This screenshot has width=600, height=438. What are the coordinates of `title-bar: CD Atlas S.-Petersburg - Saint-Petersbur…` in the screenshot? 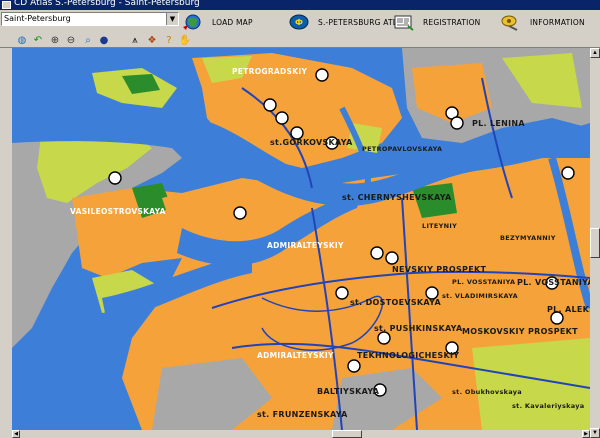 It's located at (300, 5).